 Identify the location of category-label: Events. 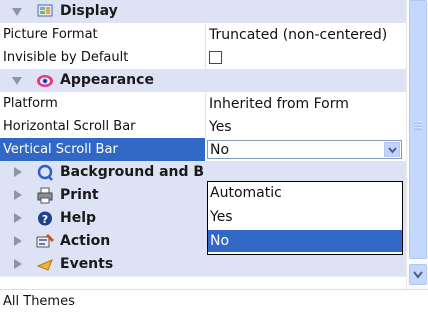
(87, 264).